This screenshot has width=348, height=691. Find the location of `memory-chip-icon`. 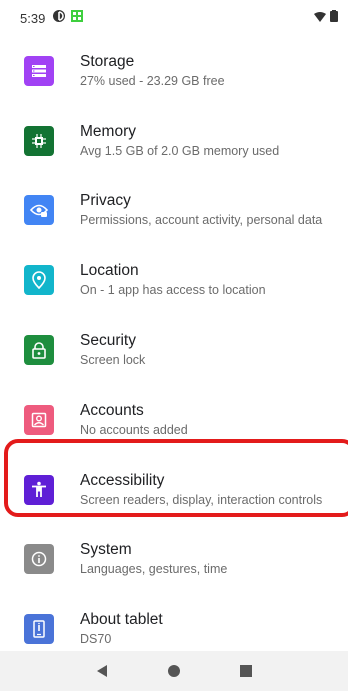

memory-chip-icon is located at coordinates (39, 140).